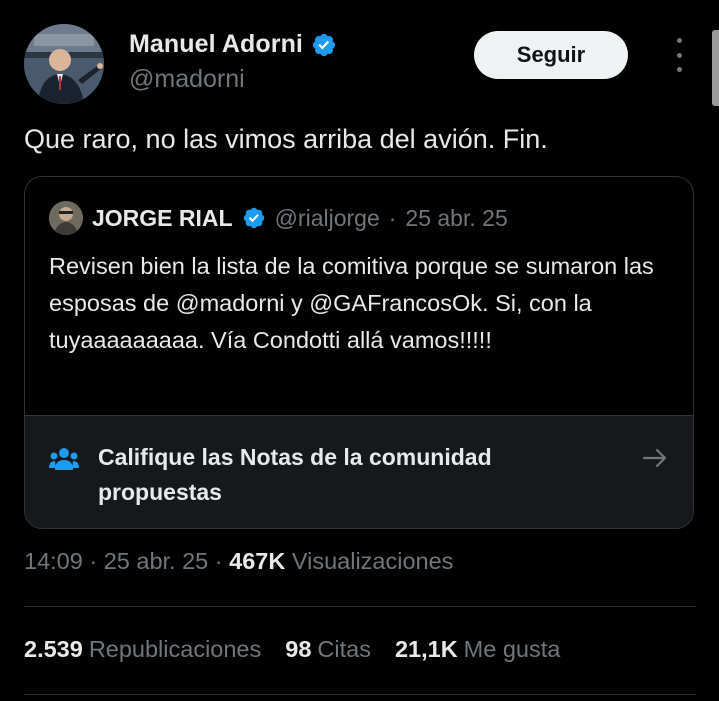  I want to click on quotes-stat: 98 Citas, so click(328, 649).